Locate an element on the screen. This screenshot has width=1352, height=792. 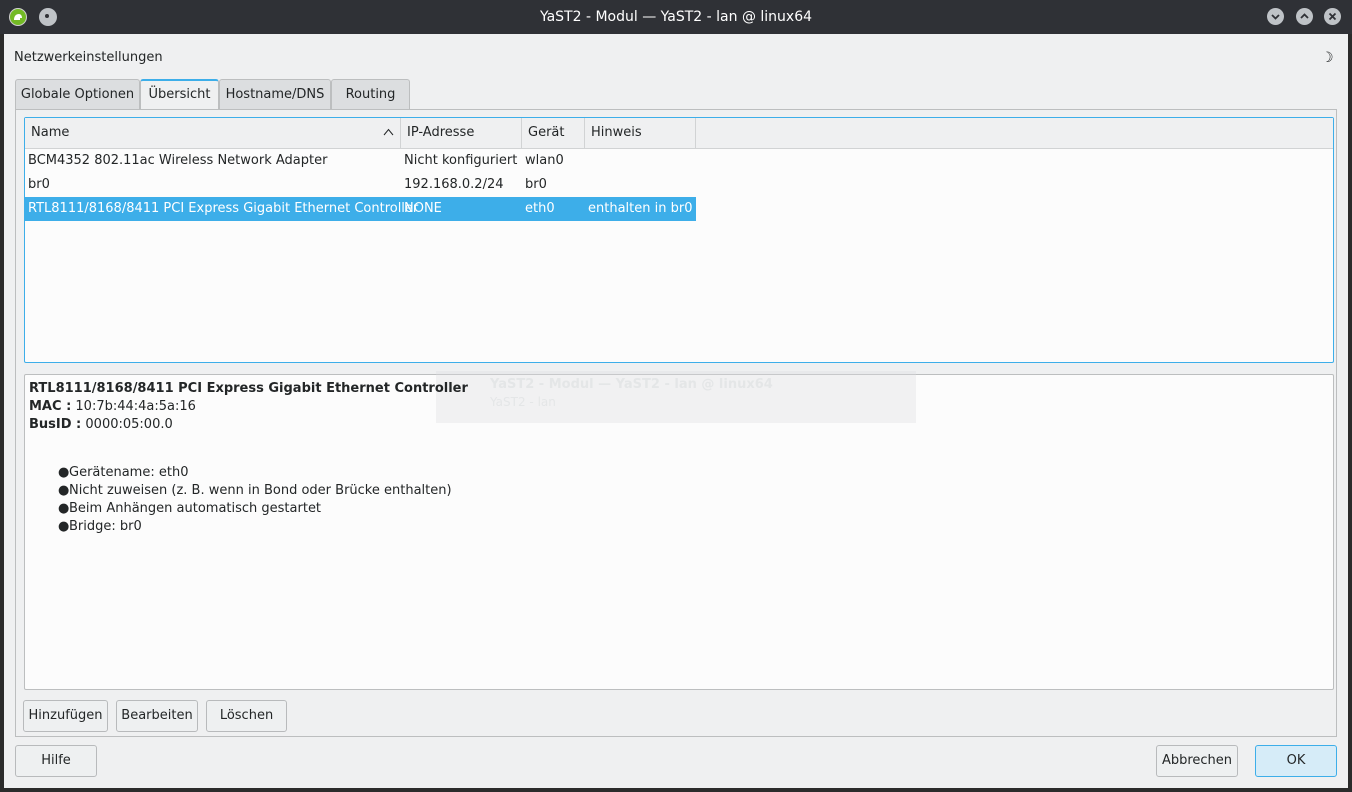
column-header-ip: IP-Adresse is located at coordinates (461, 133).